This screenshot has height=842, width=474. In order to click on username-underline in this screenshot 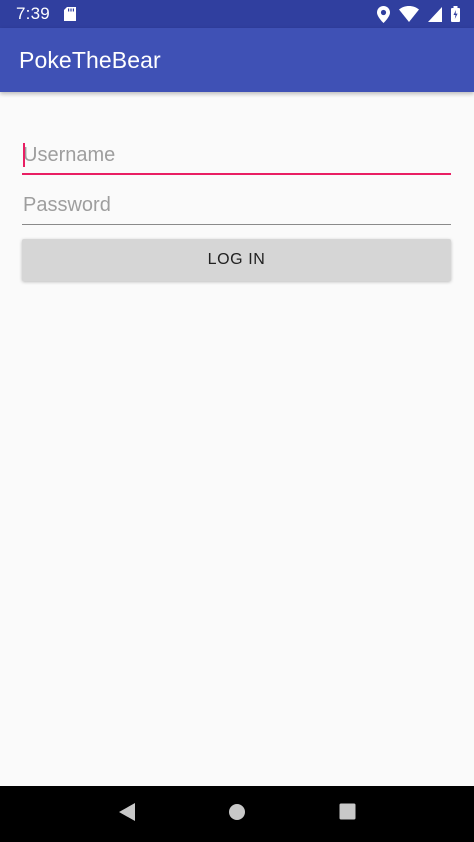, I will do `click(236, 174)`.